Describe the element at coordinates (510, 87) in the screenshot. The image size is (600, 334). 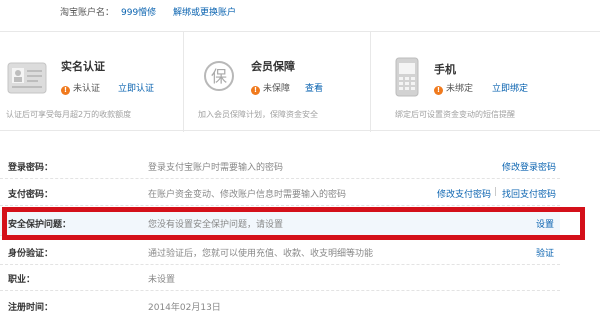
I see `bind-mobile-link: 立即绑定` at that location.